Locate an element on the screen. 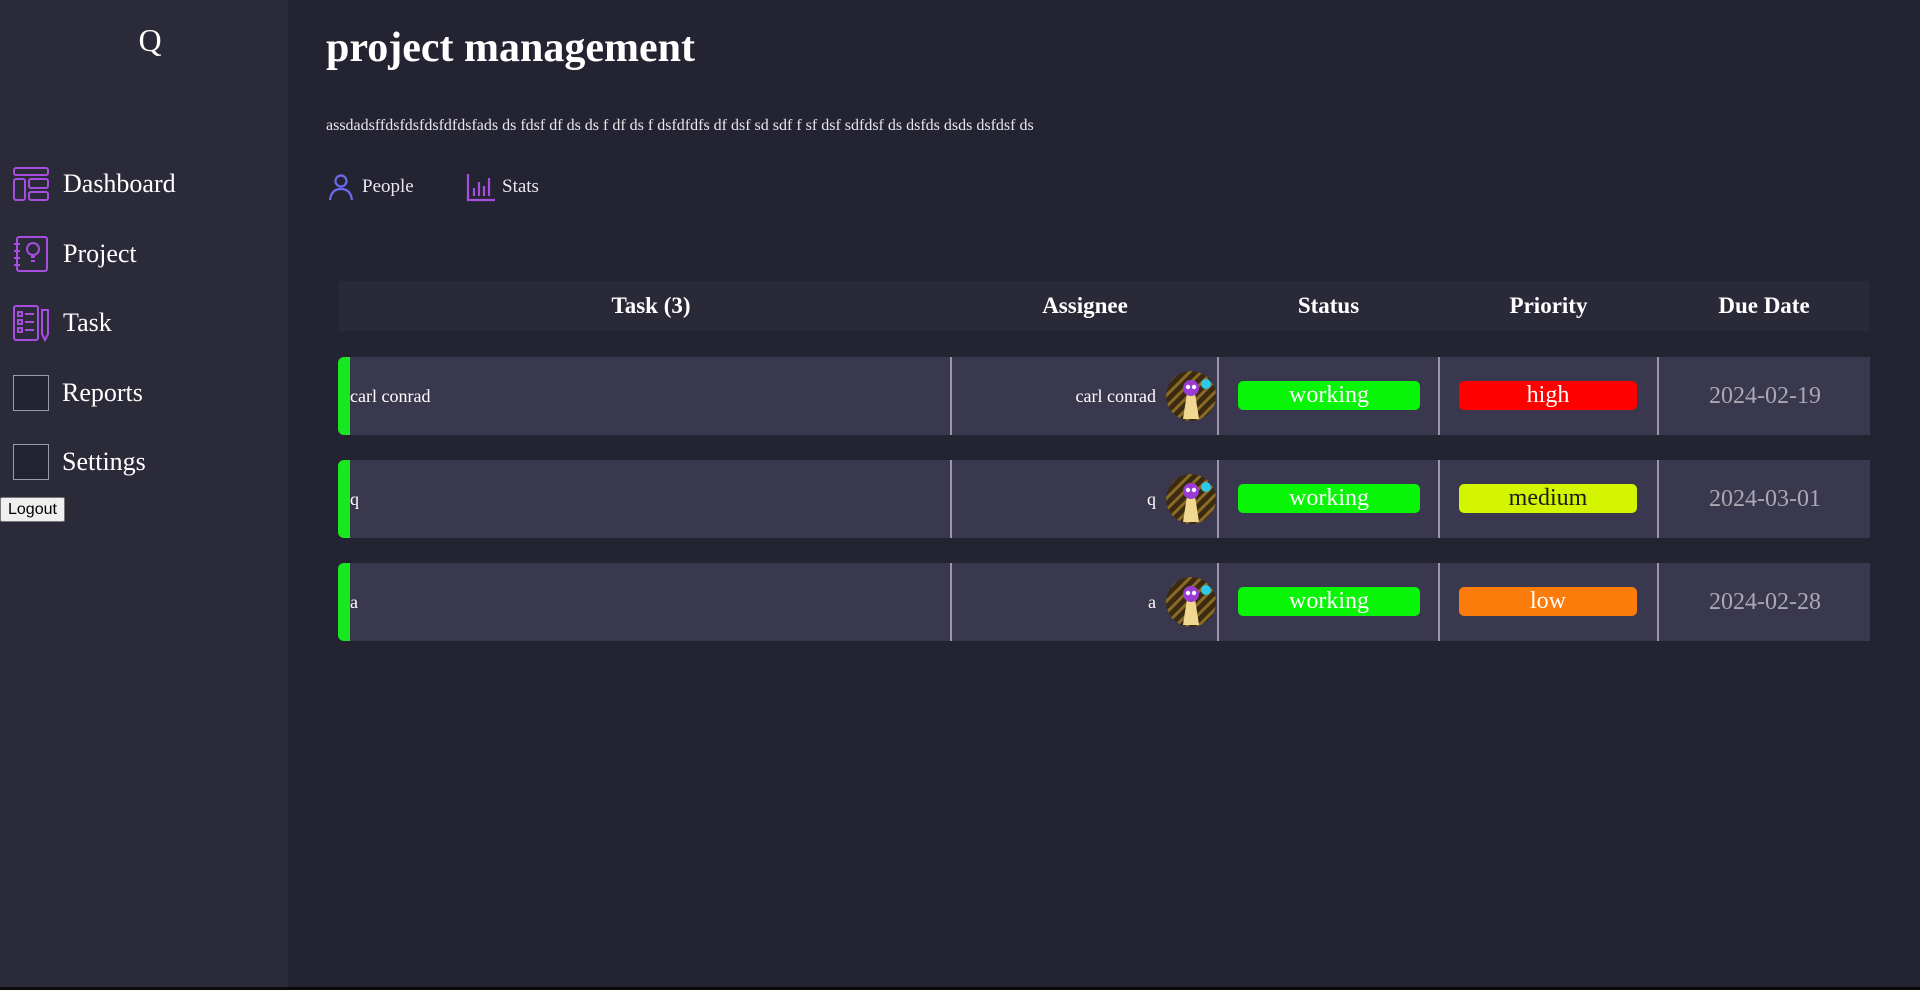 The height and width of the screenshot is (990, 1920). project-icon is located at coordinates (31, 254).